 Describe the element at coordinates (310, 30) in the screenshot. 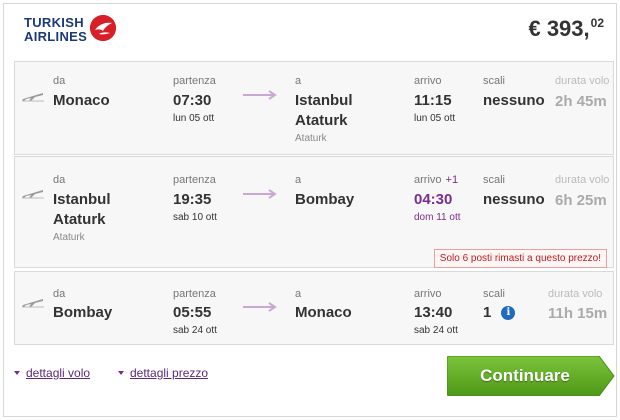

I see `offer-header: TURKISH AIRLINES € 393,02` at that location.